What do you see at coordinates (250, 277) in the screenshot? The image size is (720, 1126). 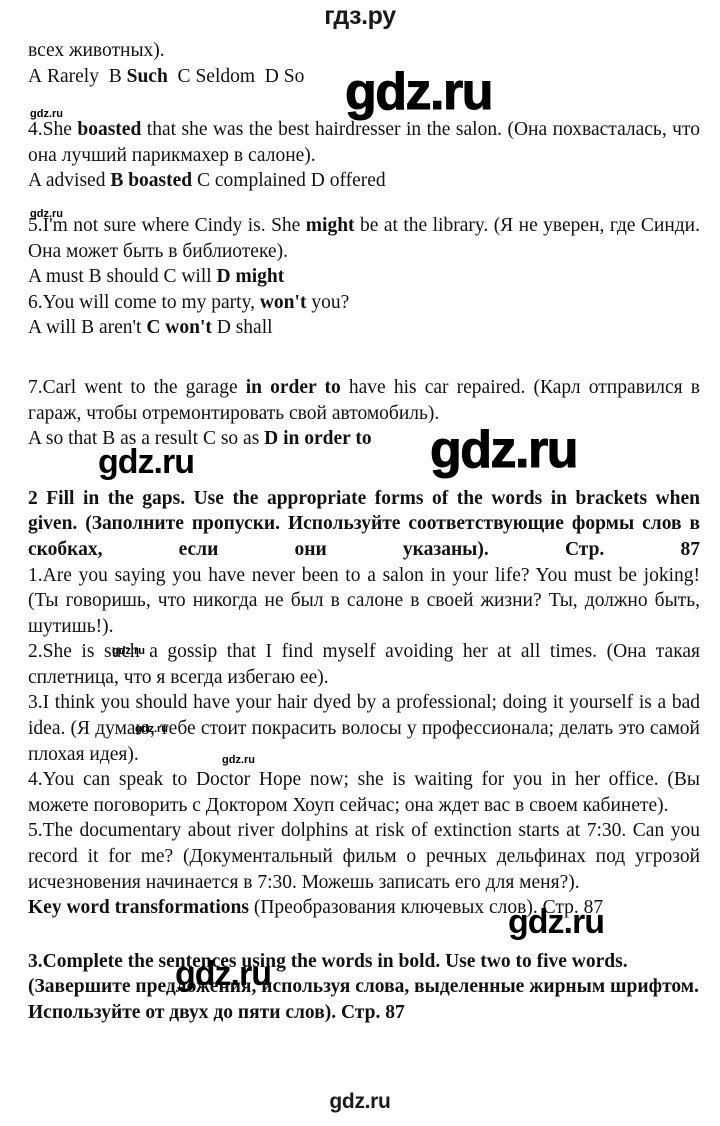 I see `question-5-answer: D might` at bounding box center [250, 277].